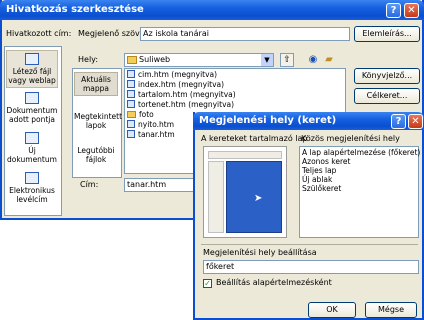  What do you see at coordinates (254, 138) in the screenshot?
I see `frames-page-label: A kereteket tartalmazó lap` at bounding box center [254, 138].